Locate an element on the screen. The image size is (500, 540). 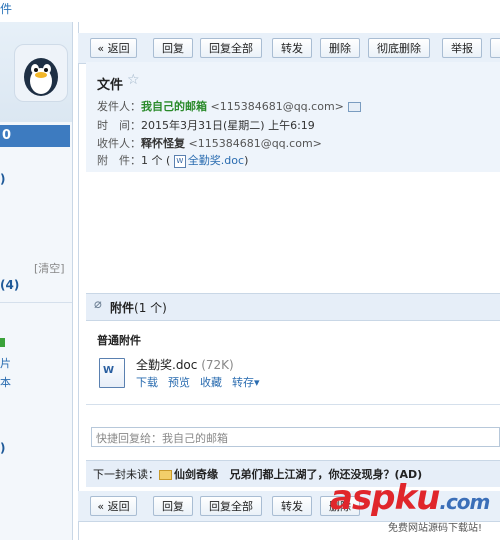
attachments-title: 附件(1 个) is located at coordinates (138, 308).